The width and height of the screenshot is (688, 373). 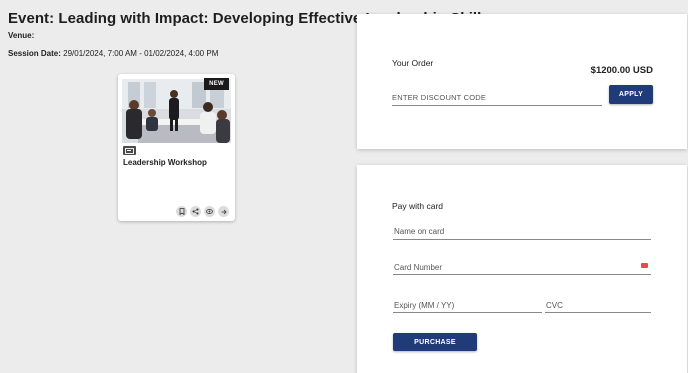 What do you see at coordinates (176, 147) in the screenshot?
I see `event-card: NEW Leadership Workshop` at bounding box center [176, 147].